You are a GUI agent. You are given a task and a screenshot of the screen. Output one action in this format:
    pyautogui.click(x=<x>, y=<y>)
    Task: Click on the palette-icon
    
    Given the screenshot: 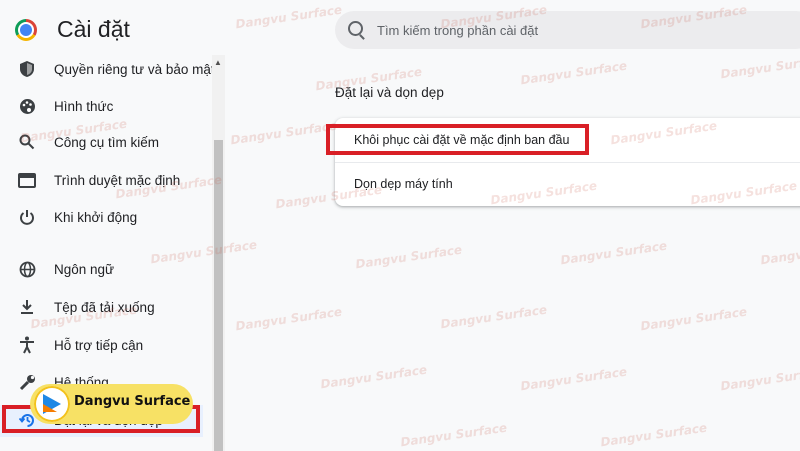 What is the action you would take?
    pyautogui.click(x=27, y=106)
    